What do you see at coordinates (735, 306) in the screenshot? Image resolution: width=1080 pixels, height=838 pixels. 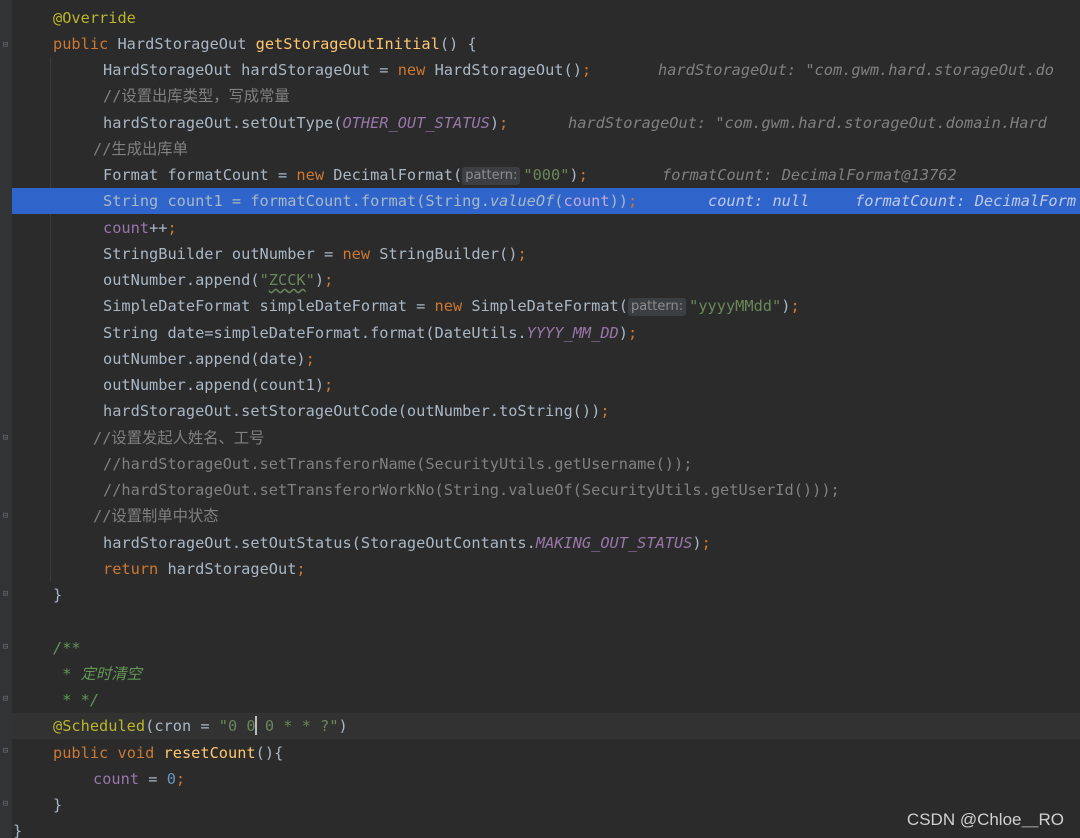 I see `string-literal: "yyyyMMdd"` at bounding box center [735, 306].